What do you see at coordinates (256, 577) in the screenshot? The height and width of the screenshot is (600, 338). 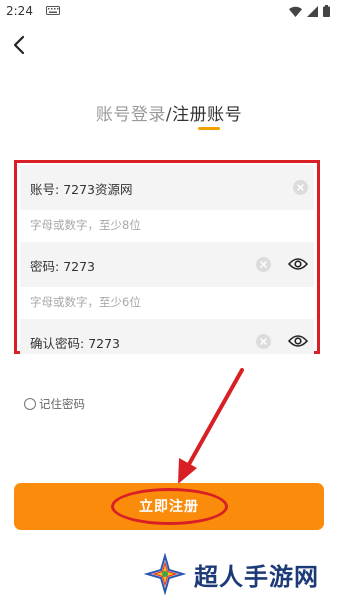 I see `watermark-text: 超人手游网` at bounding box center [256, 577].